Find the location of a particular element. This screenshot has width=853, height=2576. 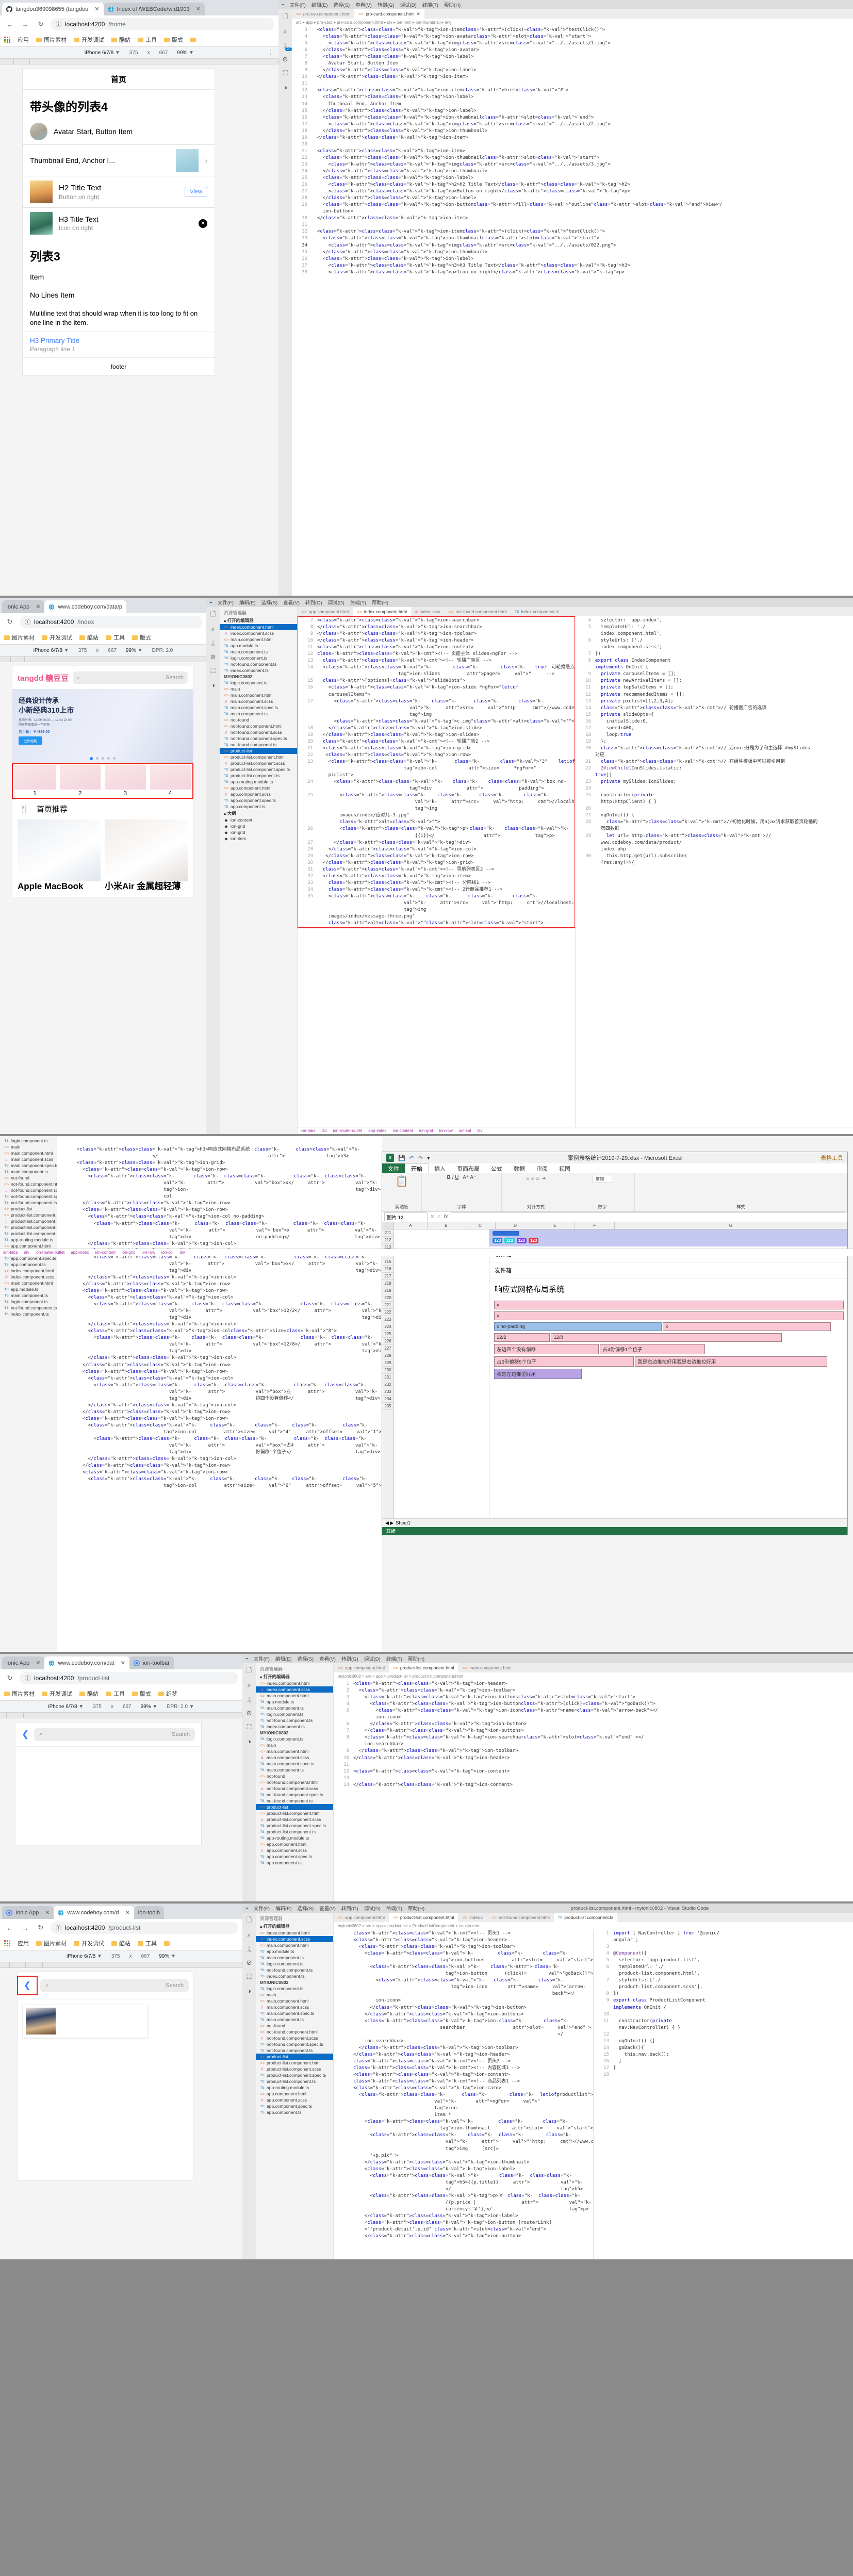

menu-go: 转到(G) is located at coordinates (349, 1658).